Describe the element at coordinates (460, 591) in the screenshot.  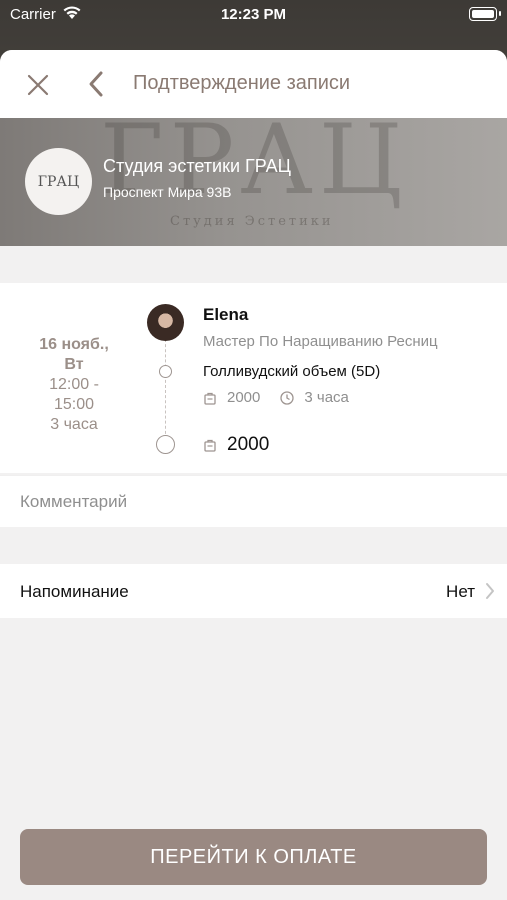
I see `reminder-value: Нет` at that location.